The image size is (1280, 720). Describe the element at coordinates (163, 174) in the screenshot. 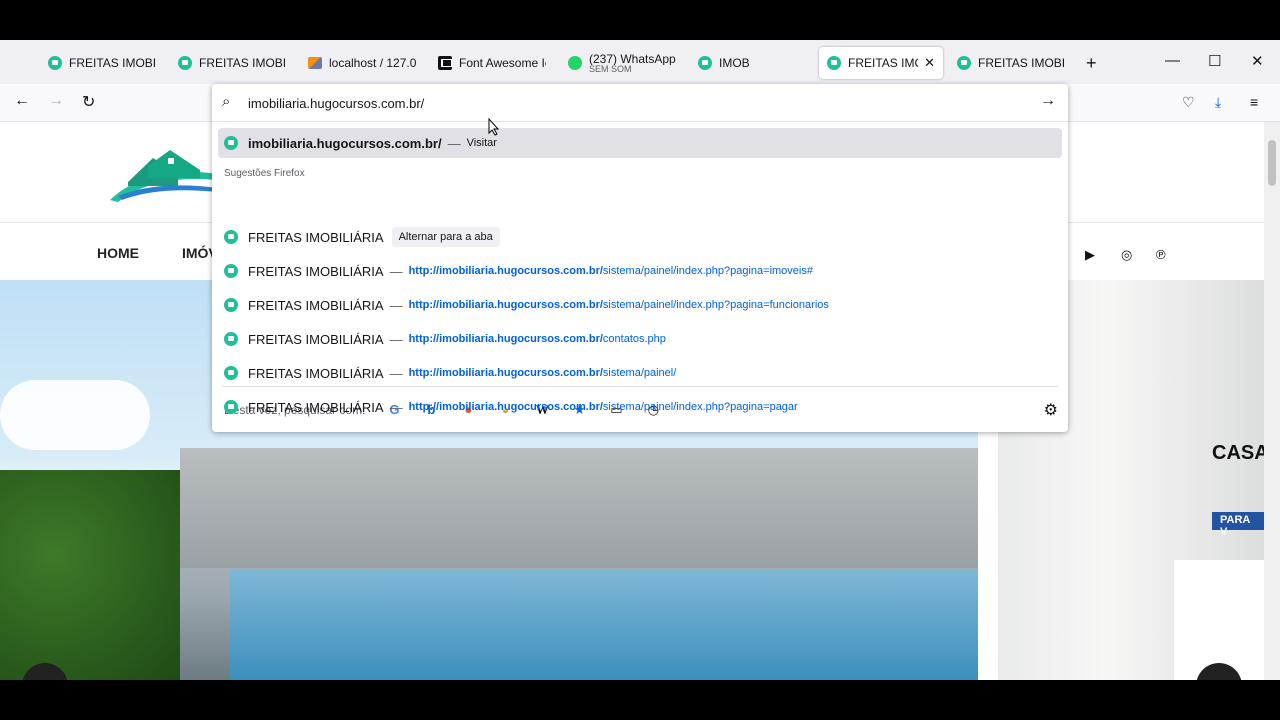

I see `site-logo` at that location.